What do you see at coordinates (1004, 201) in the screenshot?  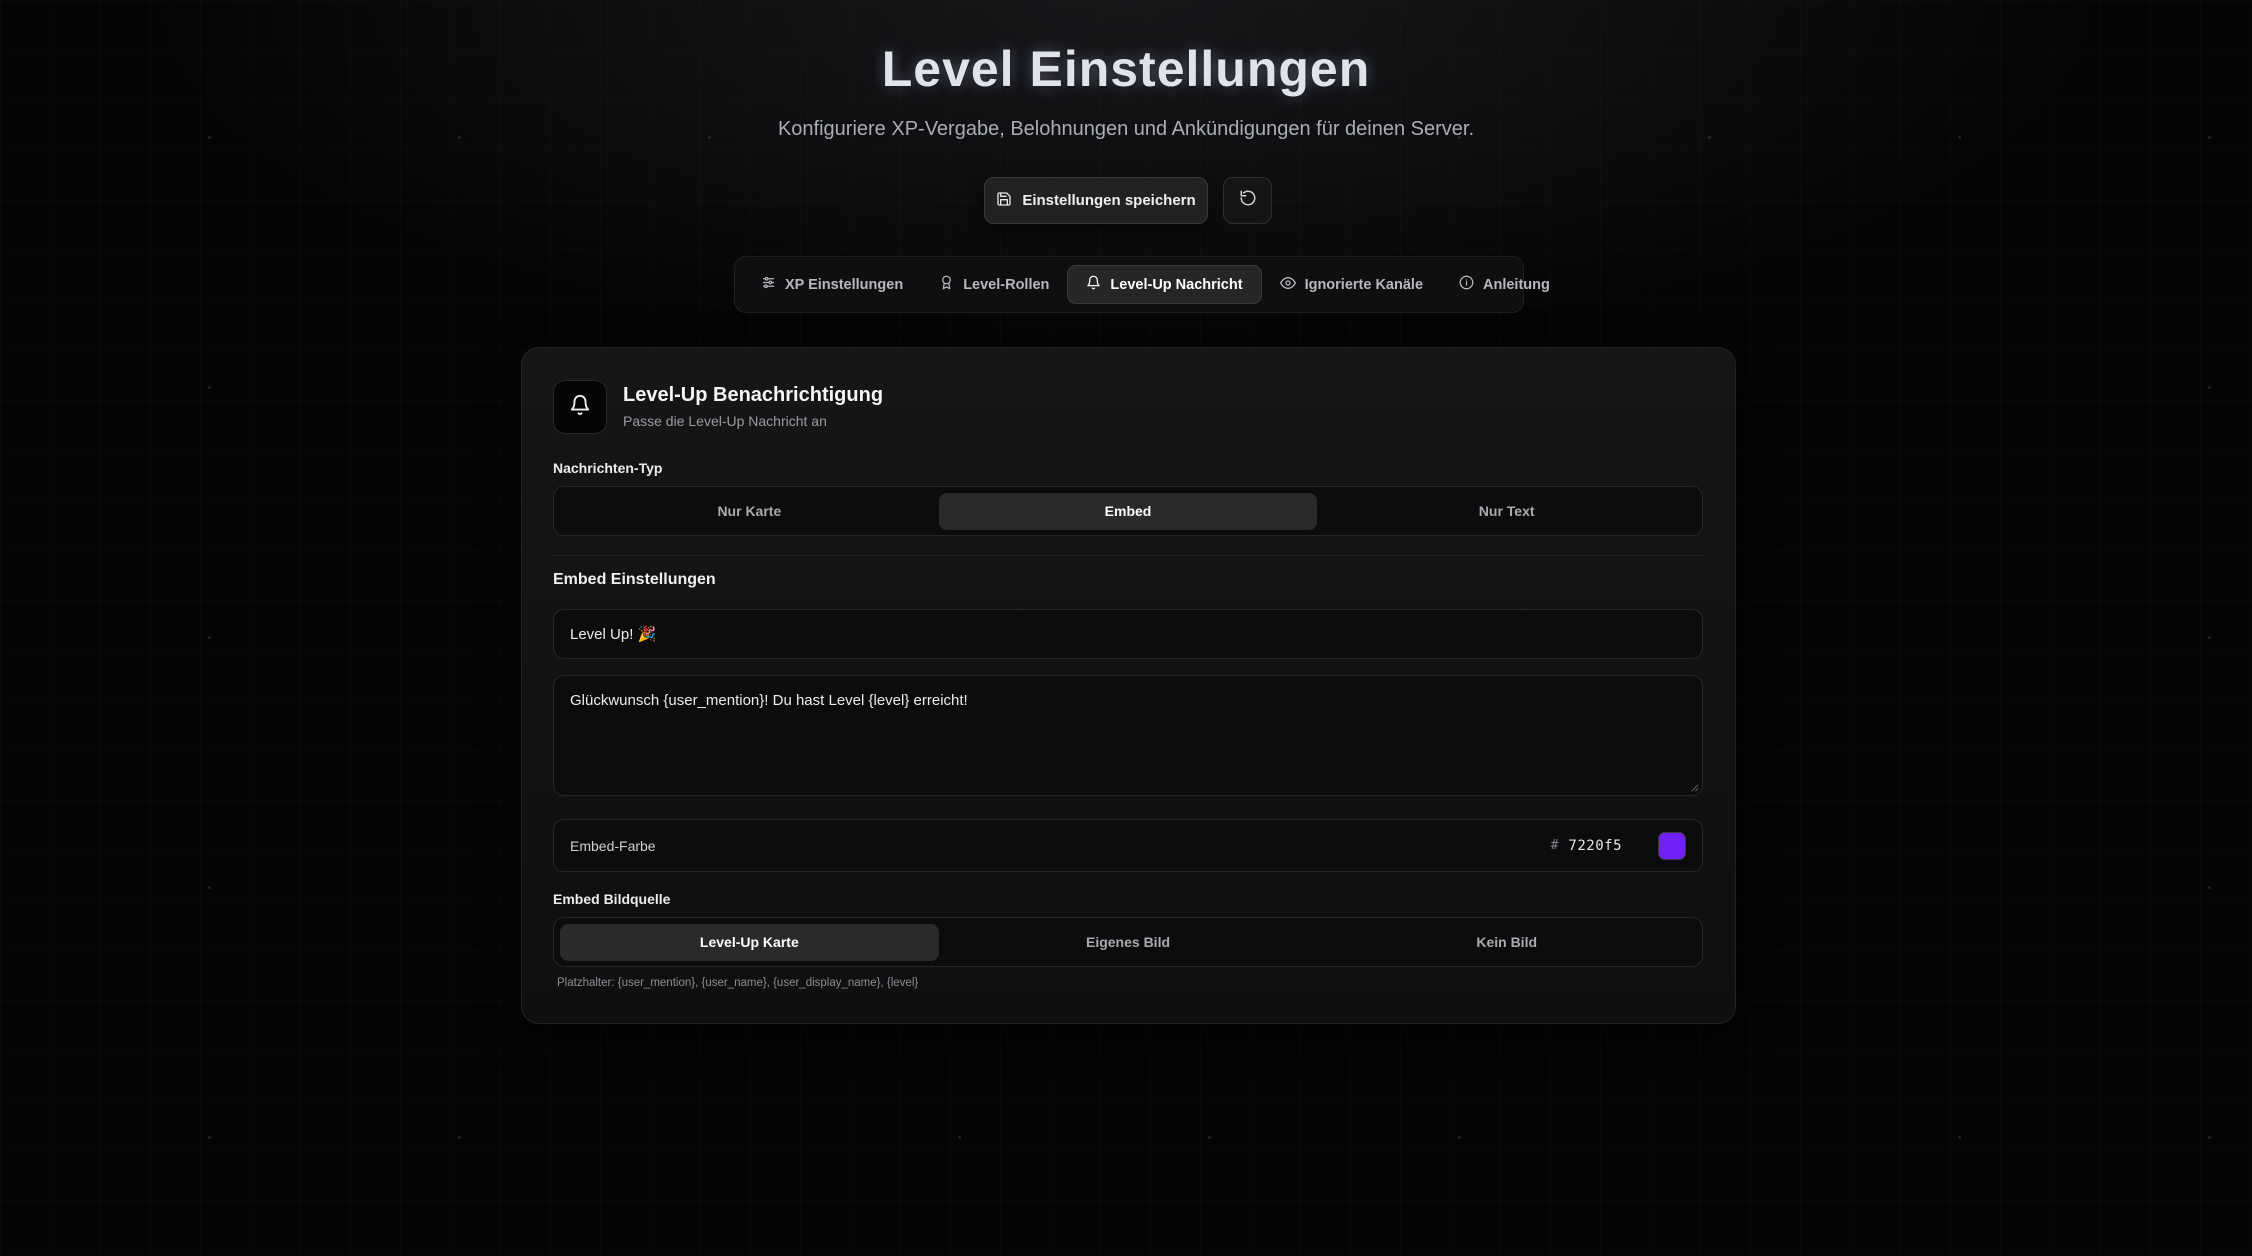 I see `save-icon` at bounding box center [1004, 201].